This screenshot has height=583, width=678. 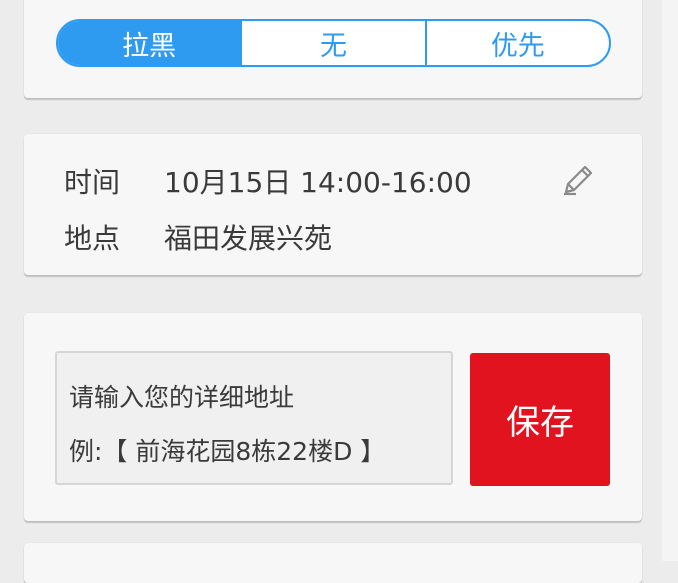 I want to click on time-row: 时间 10月15日 14:00-16:00, so click(x=268, y=181).